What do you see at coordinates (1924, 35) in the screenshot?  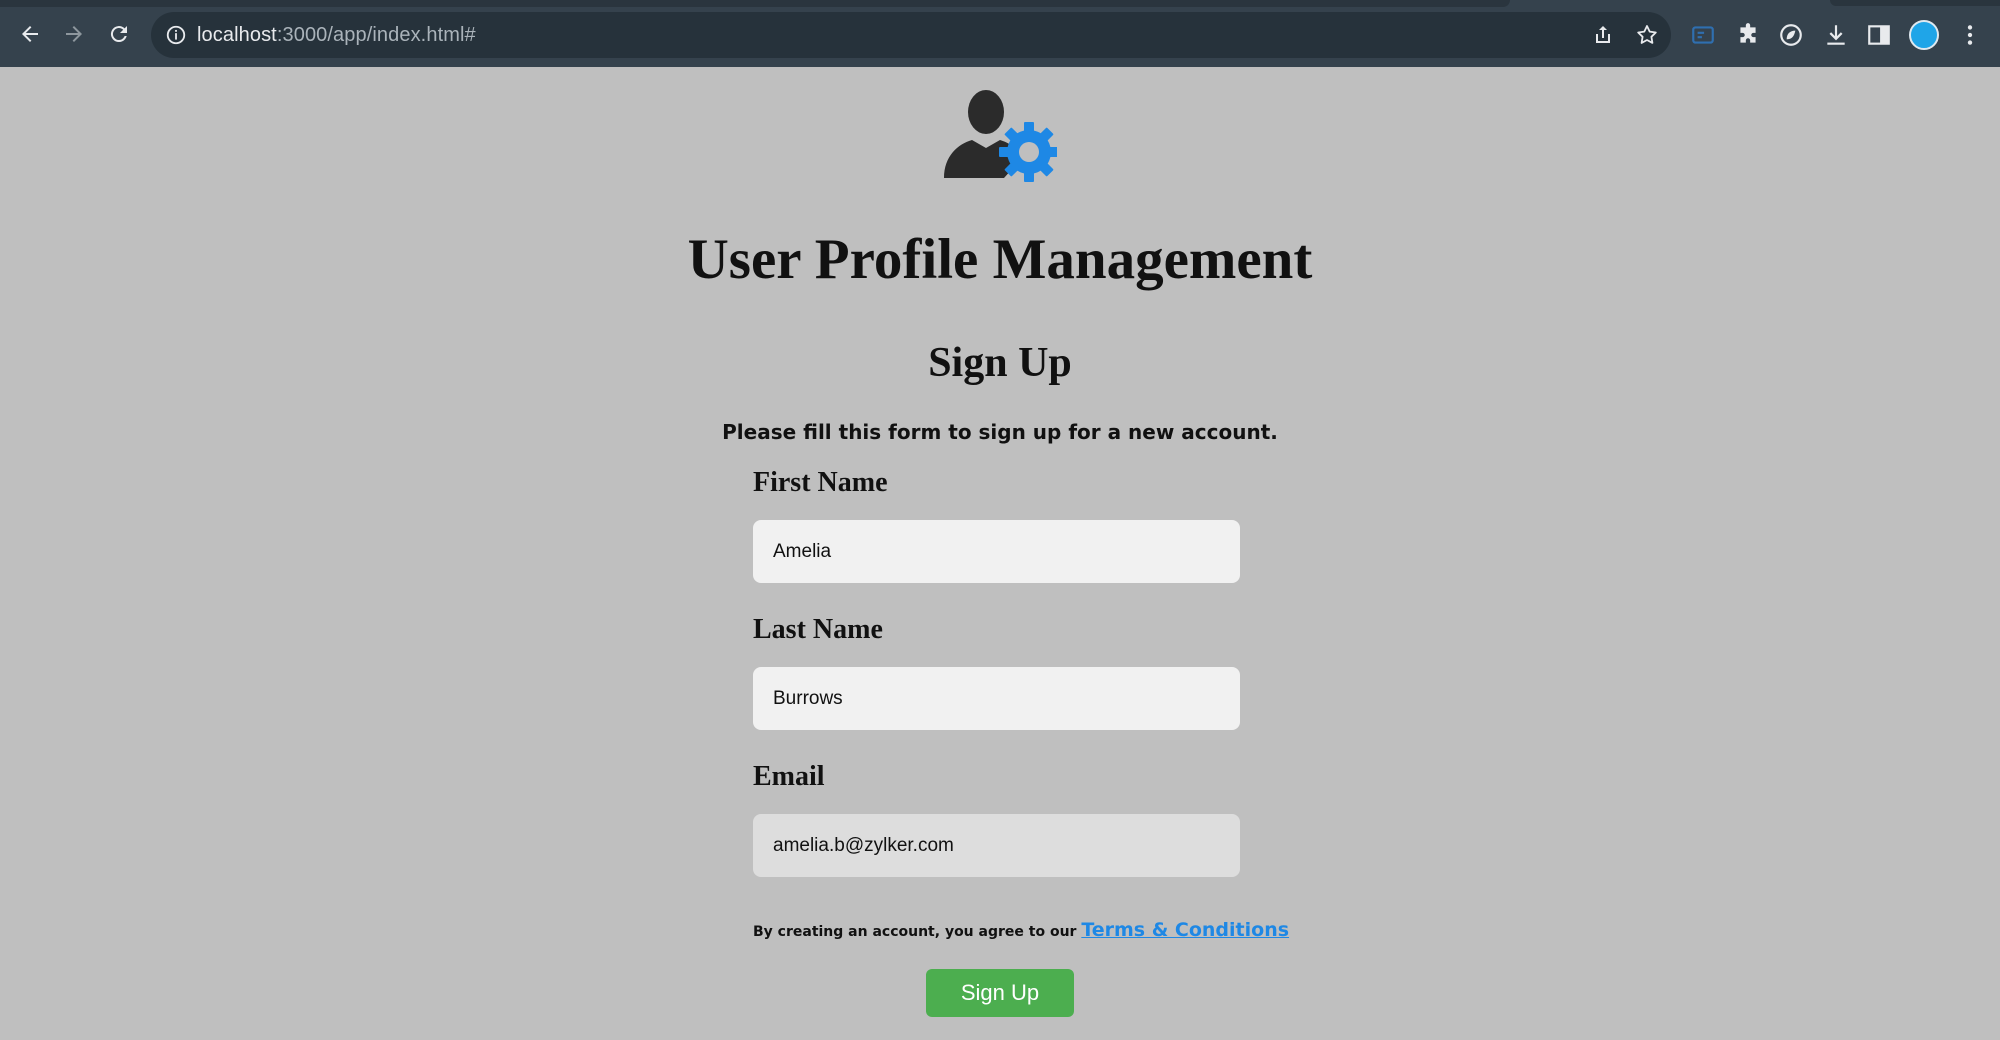 I see `profile-avatar` at bounding box center [1924, 35].